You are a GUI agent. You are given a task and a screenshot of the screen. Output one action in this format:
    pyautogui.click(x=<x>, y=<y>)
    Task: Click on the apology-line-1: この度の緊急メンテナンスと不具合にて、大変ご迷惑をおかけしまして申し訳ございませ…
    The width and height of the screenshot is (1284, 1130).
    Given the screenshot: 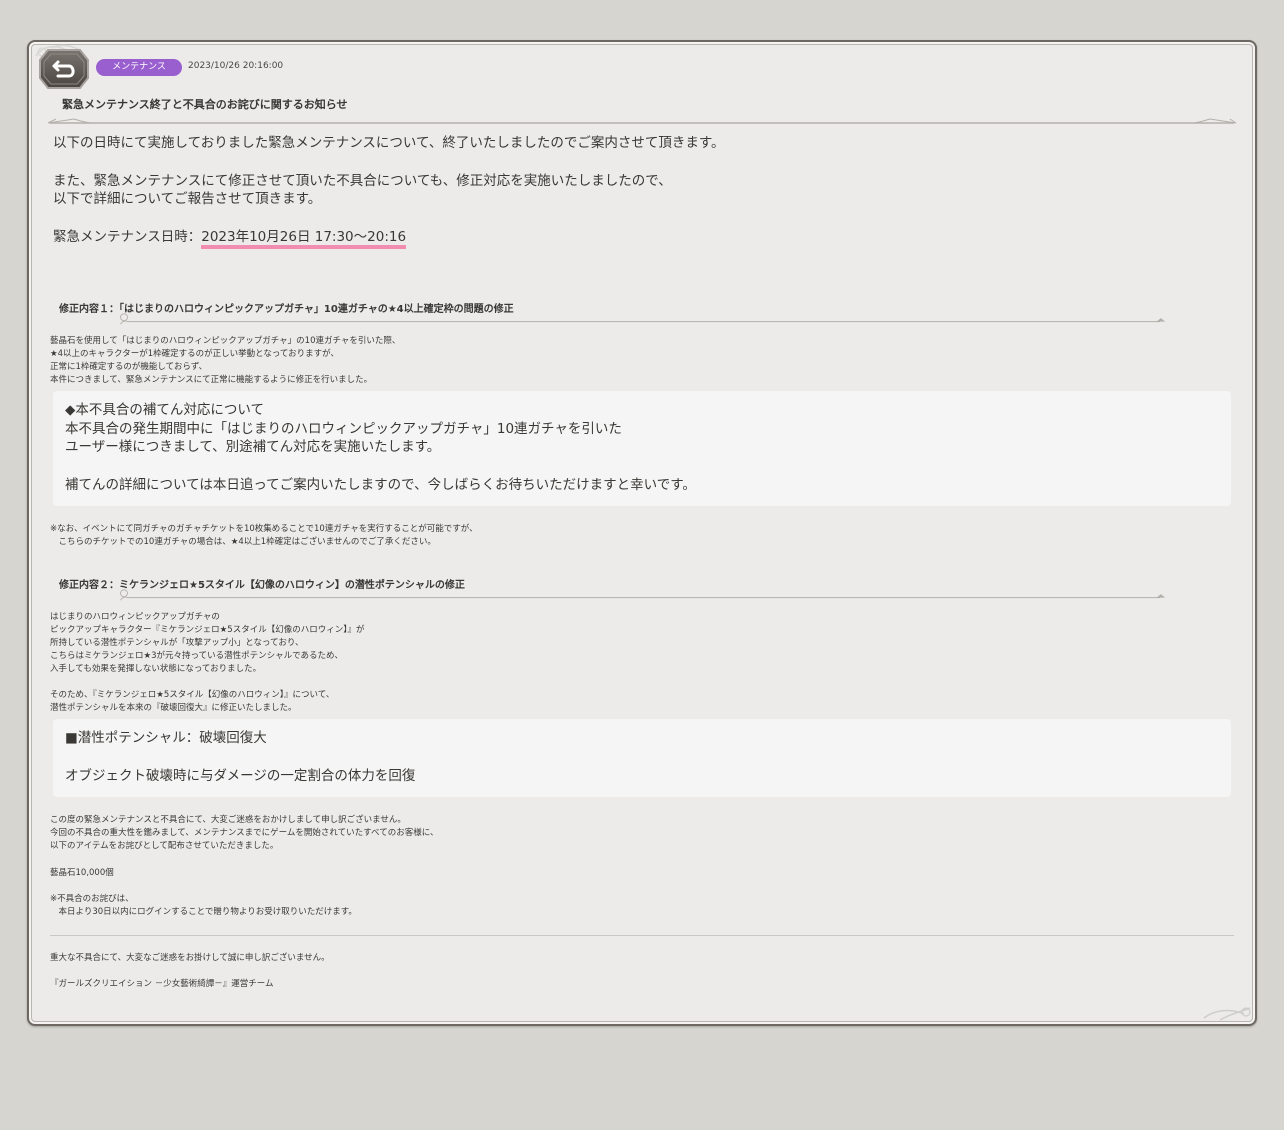 What is the action you would take?
    pyautogui.click(x=228, y=820)
    